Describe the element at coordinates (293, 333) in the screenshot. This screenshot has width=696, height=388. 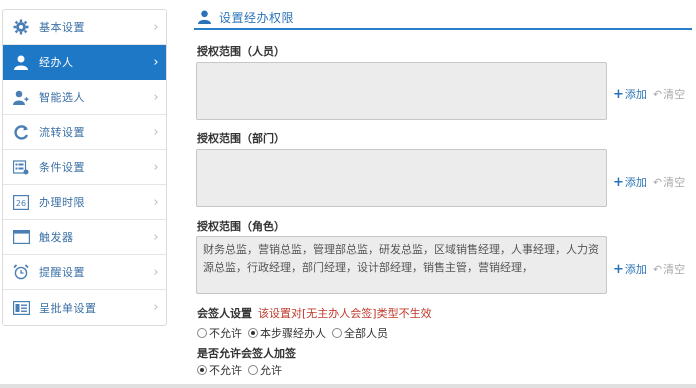
I see `radio-label: 本步骤经办人` at that location.